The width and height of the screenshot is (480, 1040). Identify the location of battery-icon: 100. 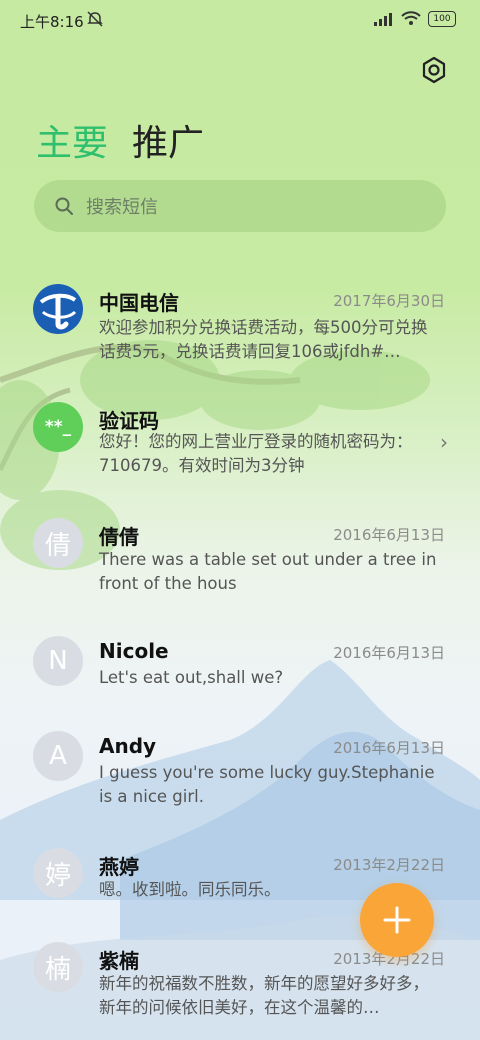
(442, 19).